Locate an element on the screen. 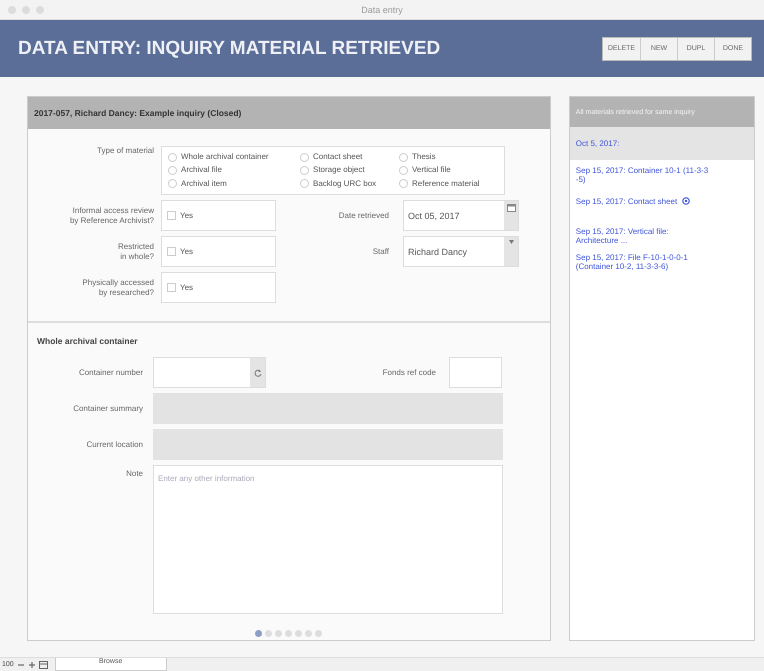  material-link: Sep 15, 2017: Container 10-1 (11-3-3 -5) is located at coordinates (642, 175).